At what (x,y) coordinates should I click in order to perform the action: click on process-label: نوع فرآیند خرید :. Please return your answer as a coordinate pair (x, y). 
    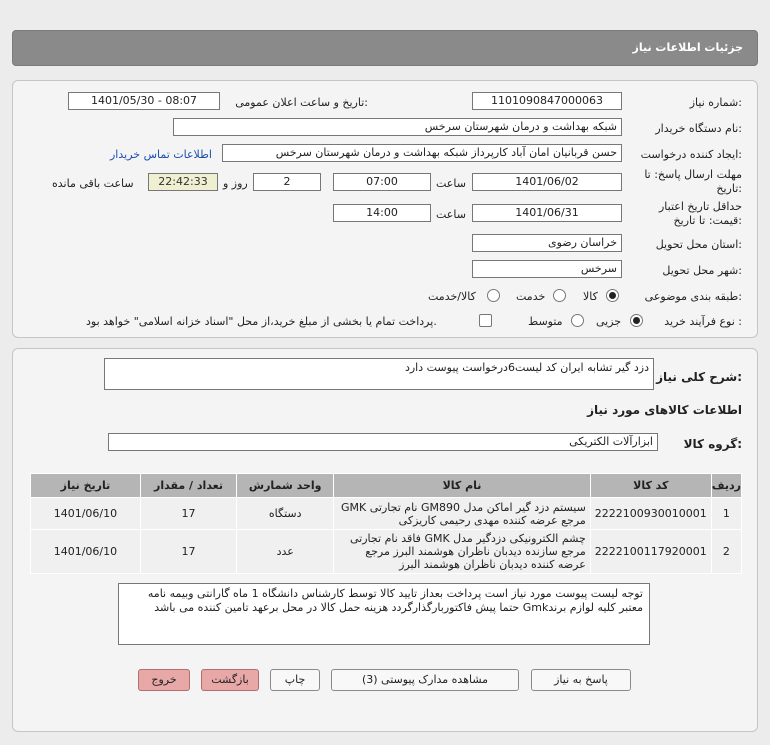
    Looking at the image, I should click on (703, 321).